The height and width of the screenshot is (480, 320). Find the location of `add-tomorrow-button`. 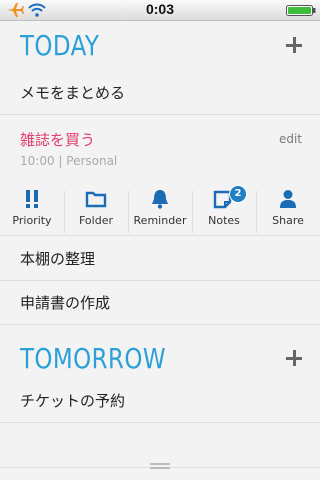

add-tomorrow-button is located at coordinates (294, 358).